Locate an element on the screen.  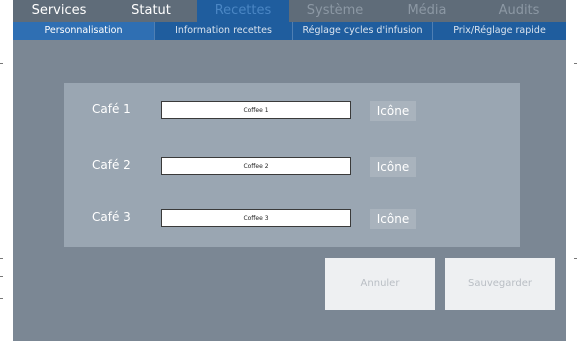
cafe-label: Café 3 is located at coordinates (111, 217).